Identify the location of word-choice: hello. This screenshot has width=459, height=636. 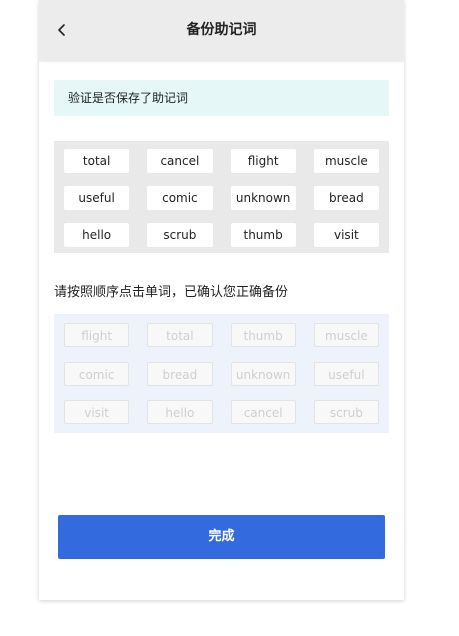
(180, 412).